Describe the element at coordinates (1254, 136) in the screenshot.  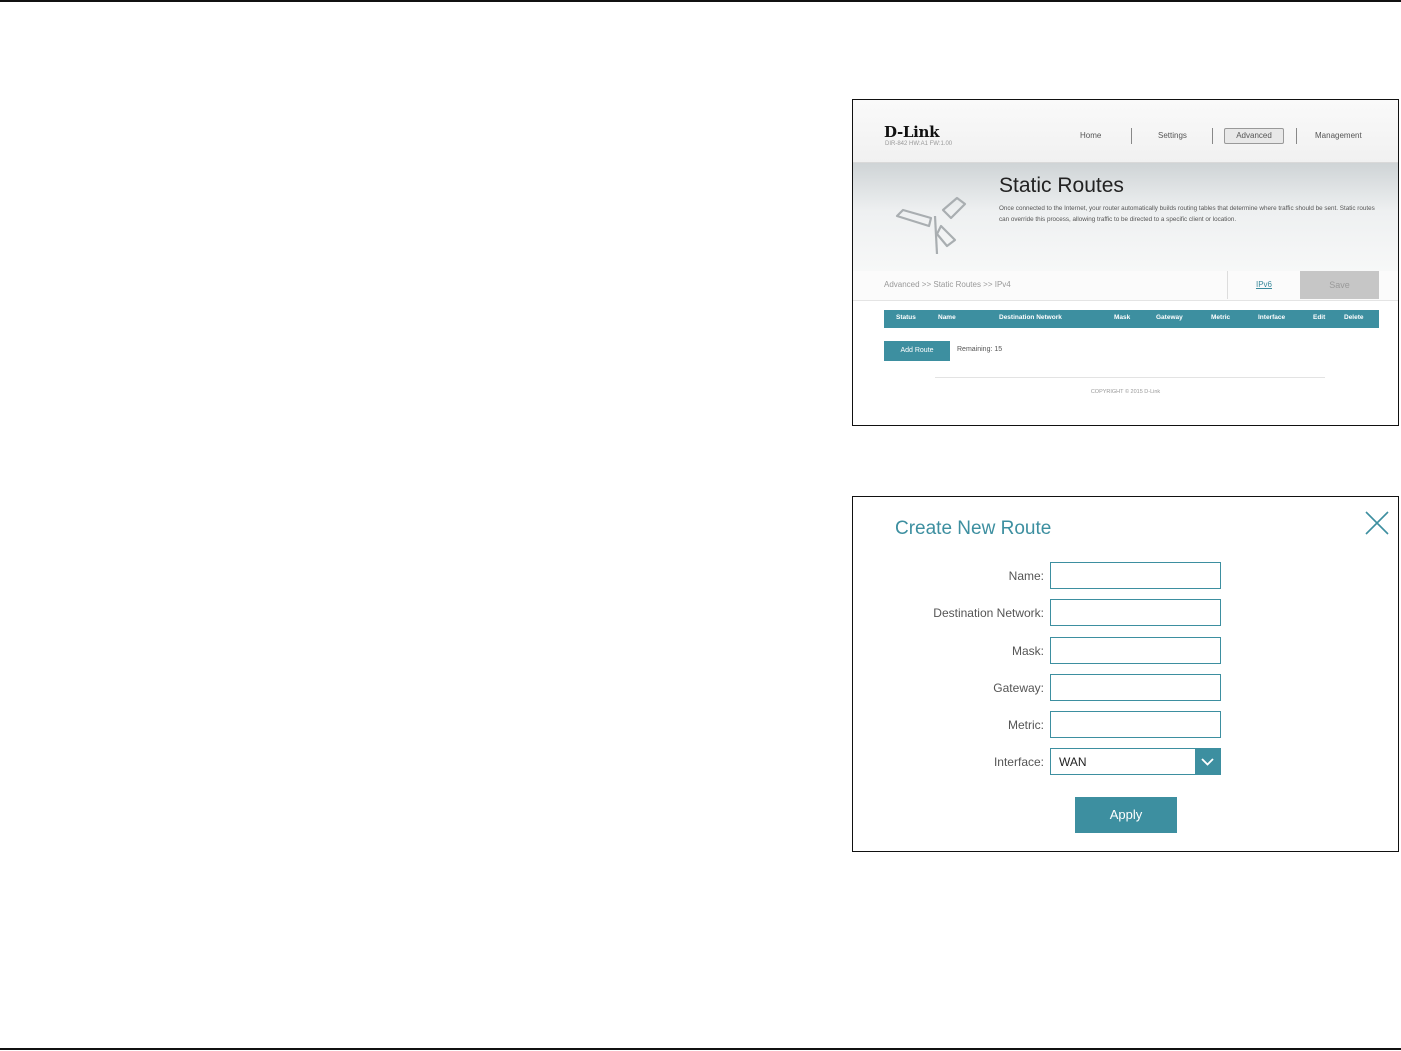
I see `nav-advanced: Advanced` at that location.